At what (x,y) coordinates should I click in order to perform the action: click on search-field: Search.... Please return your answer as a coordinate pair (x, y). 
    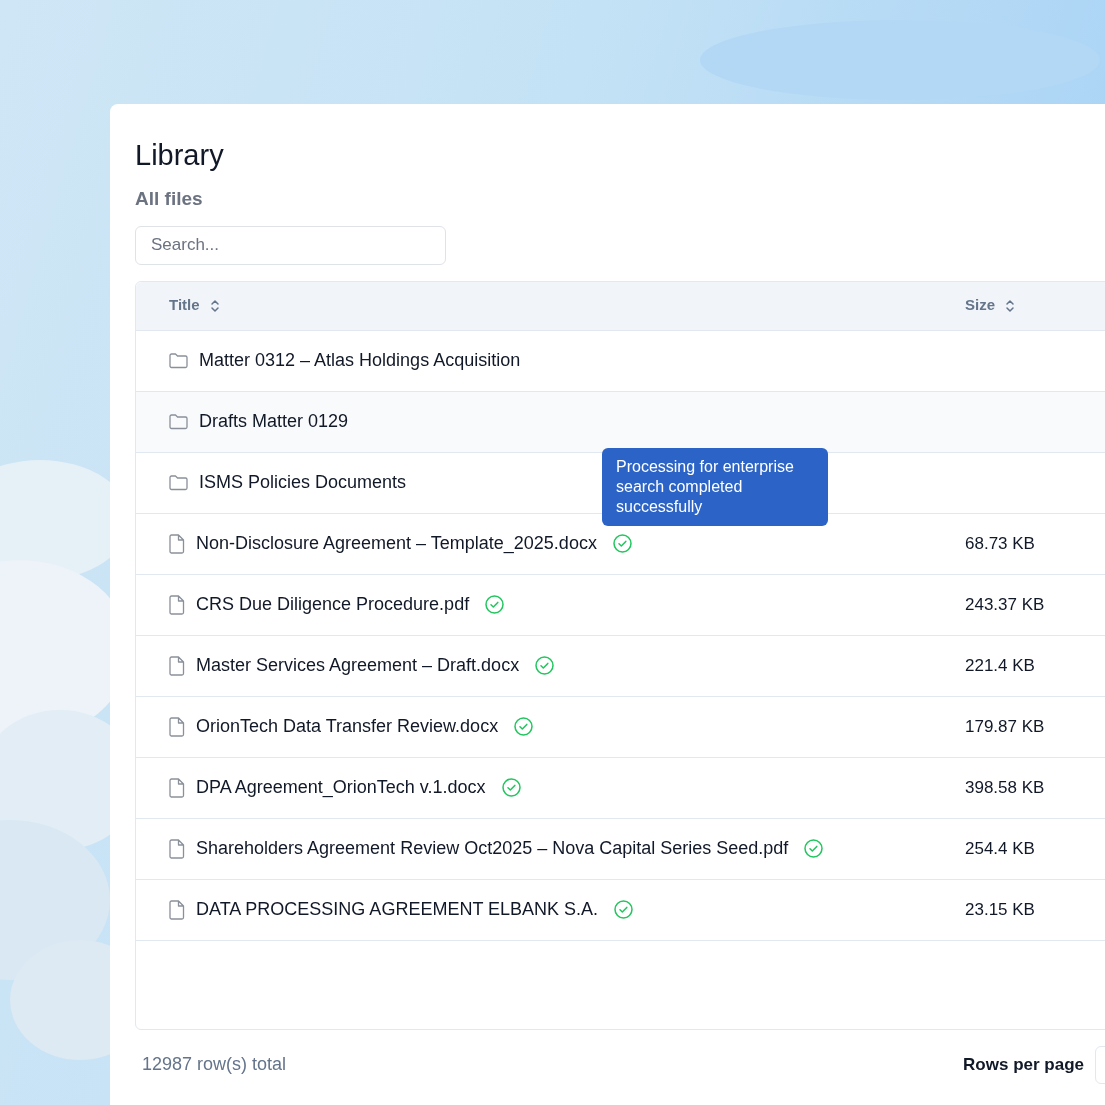
    Looking at the image, I should click on (290, 245).